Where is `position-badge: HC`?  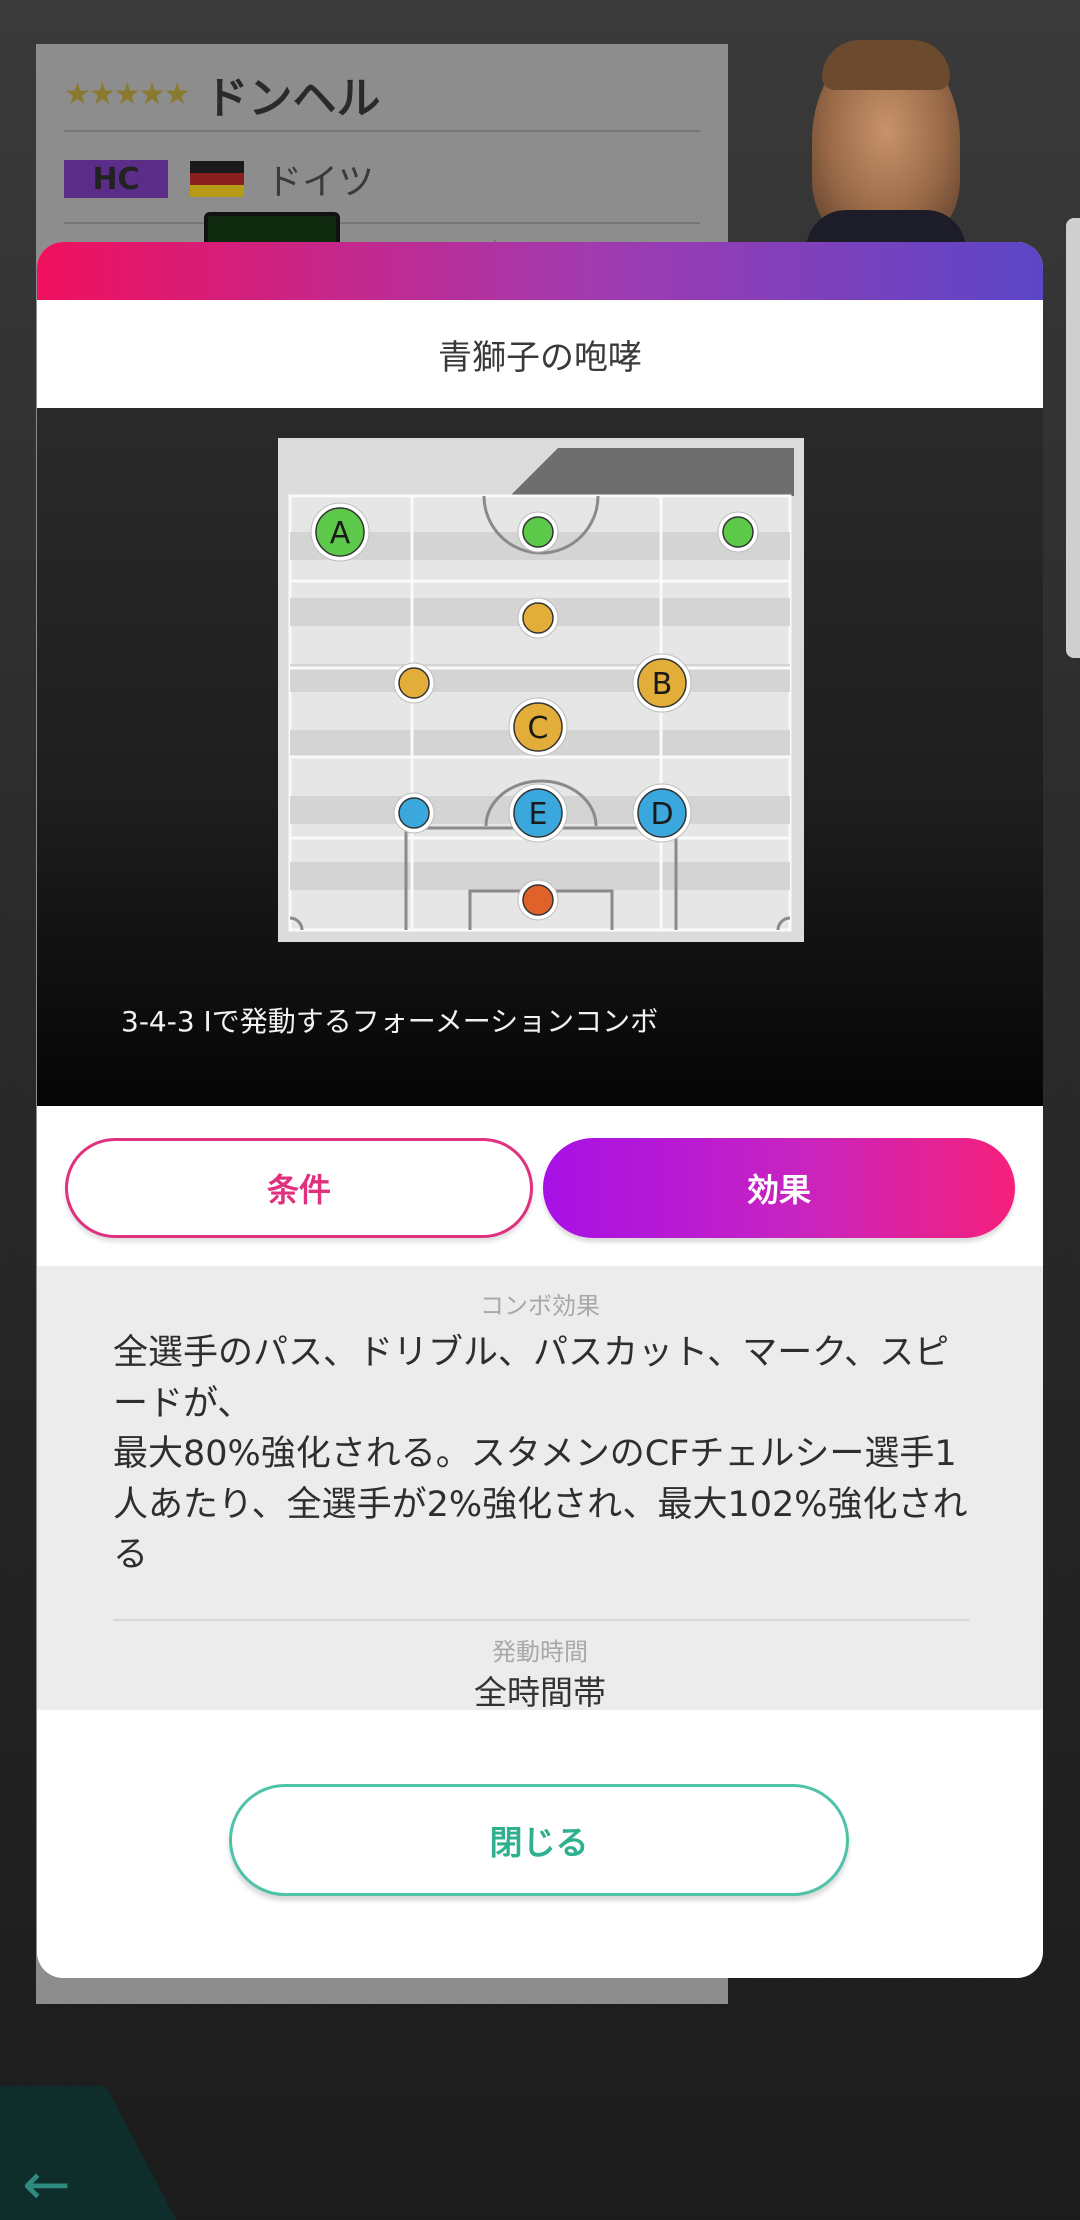 position-badge: HC is located at coordinates (116, 179).